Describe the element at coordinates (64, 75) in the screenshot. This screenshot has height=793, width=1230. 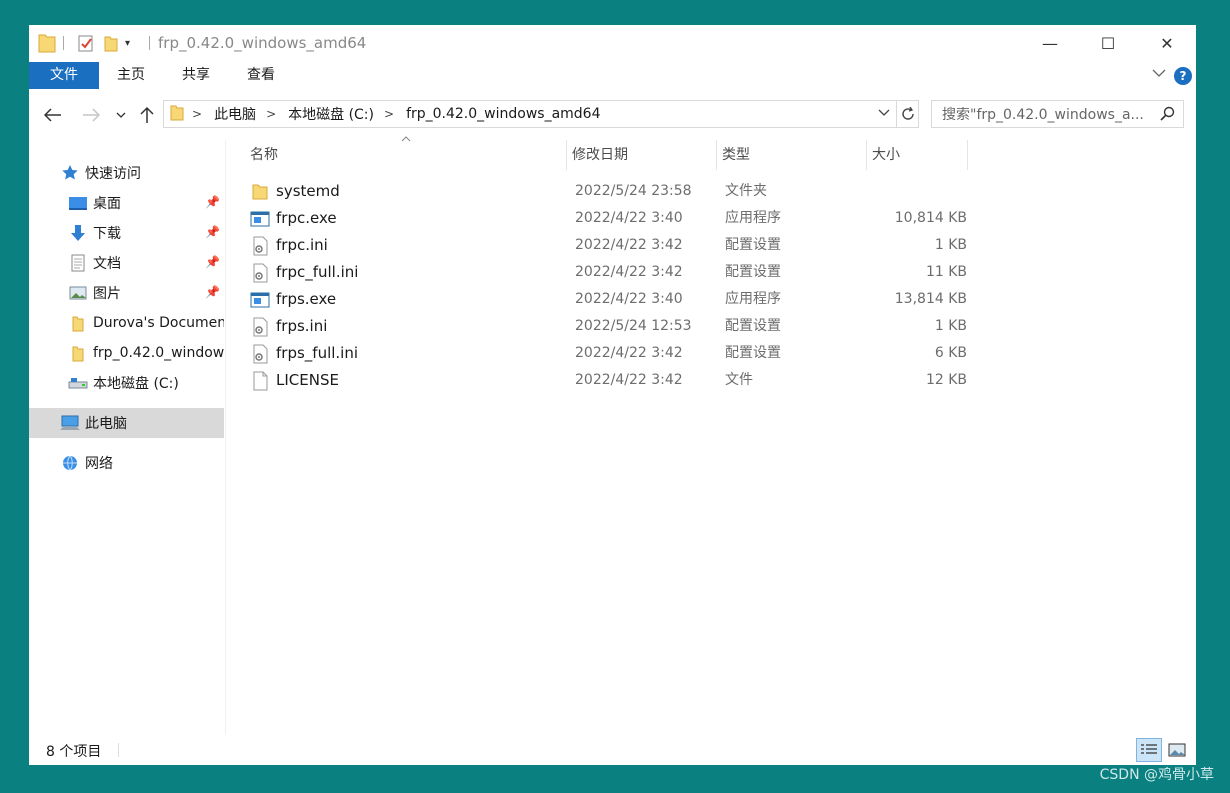
I see `tab-file: 文件` at that location.